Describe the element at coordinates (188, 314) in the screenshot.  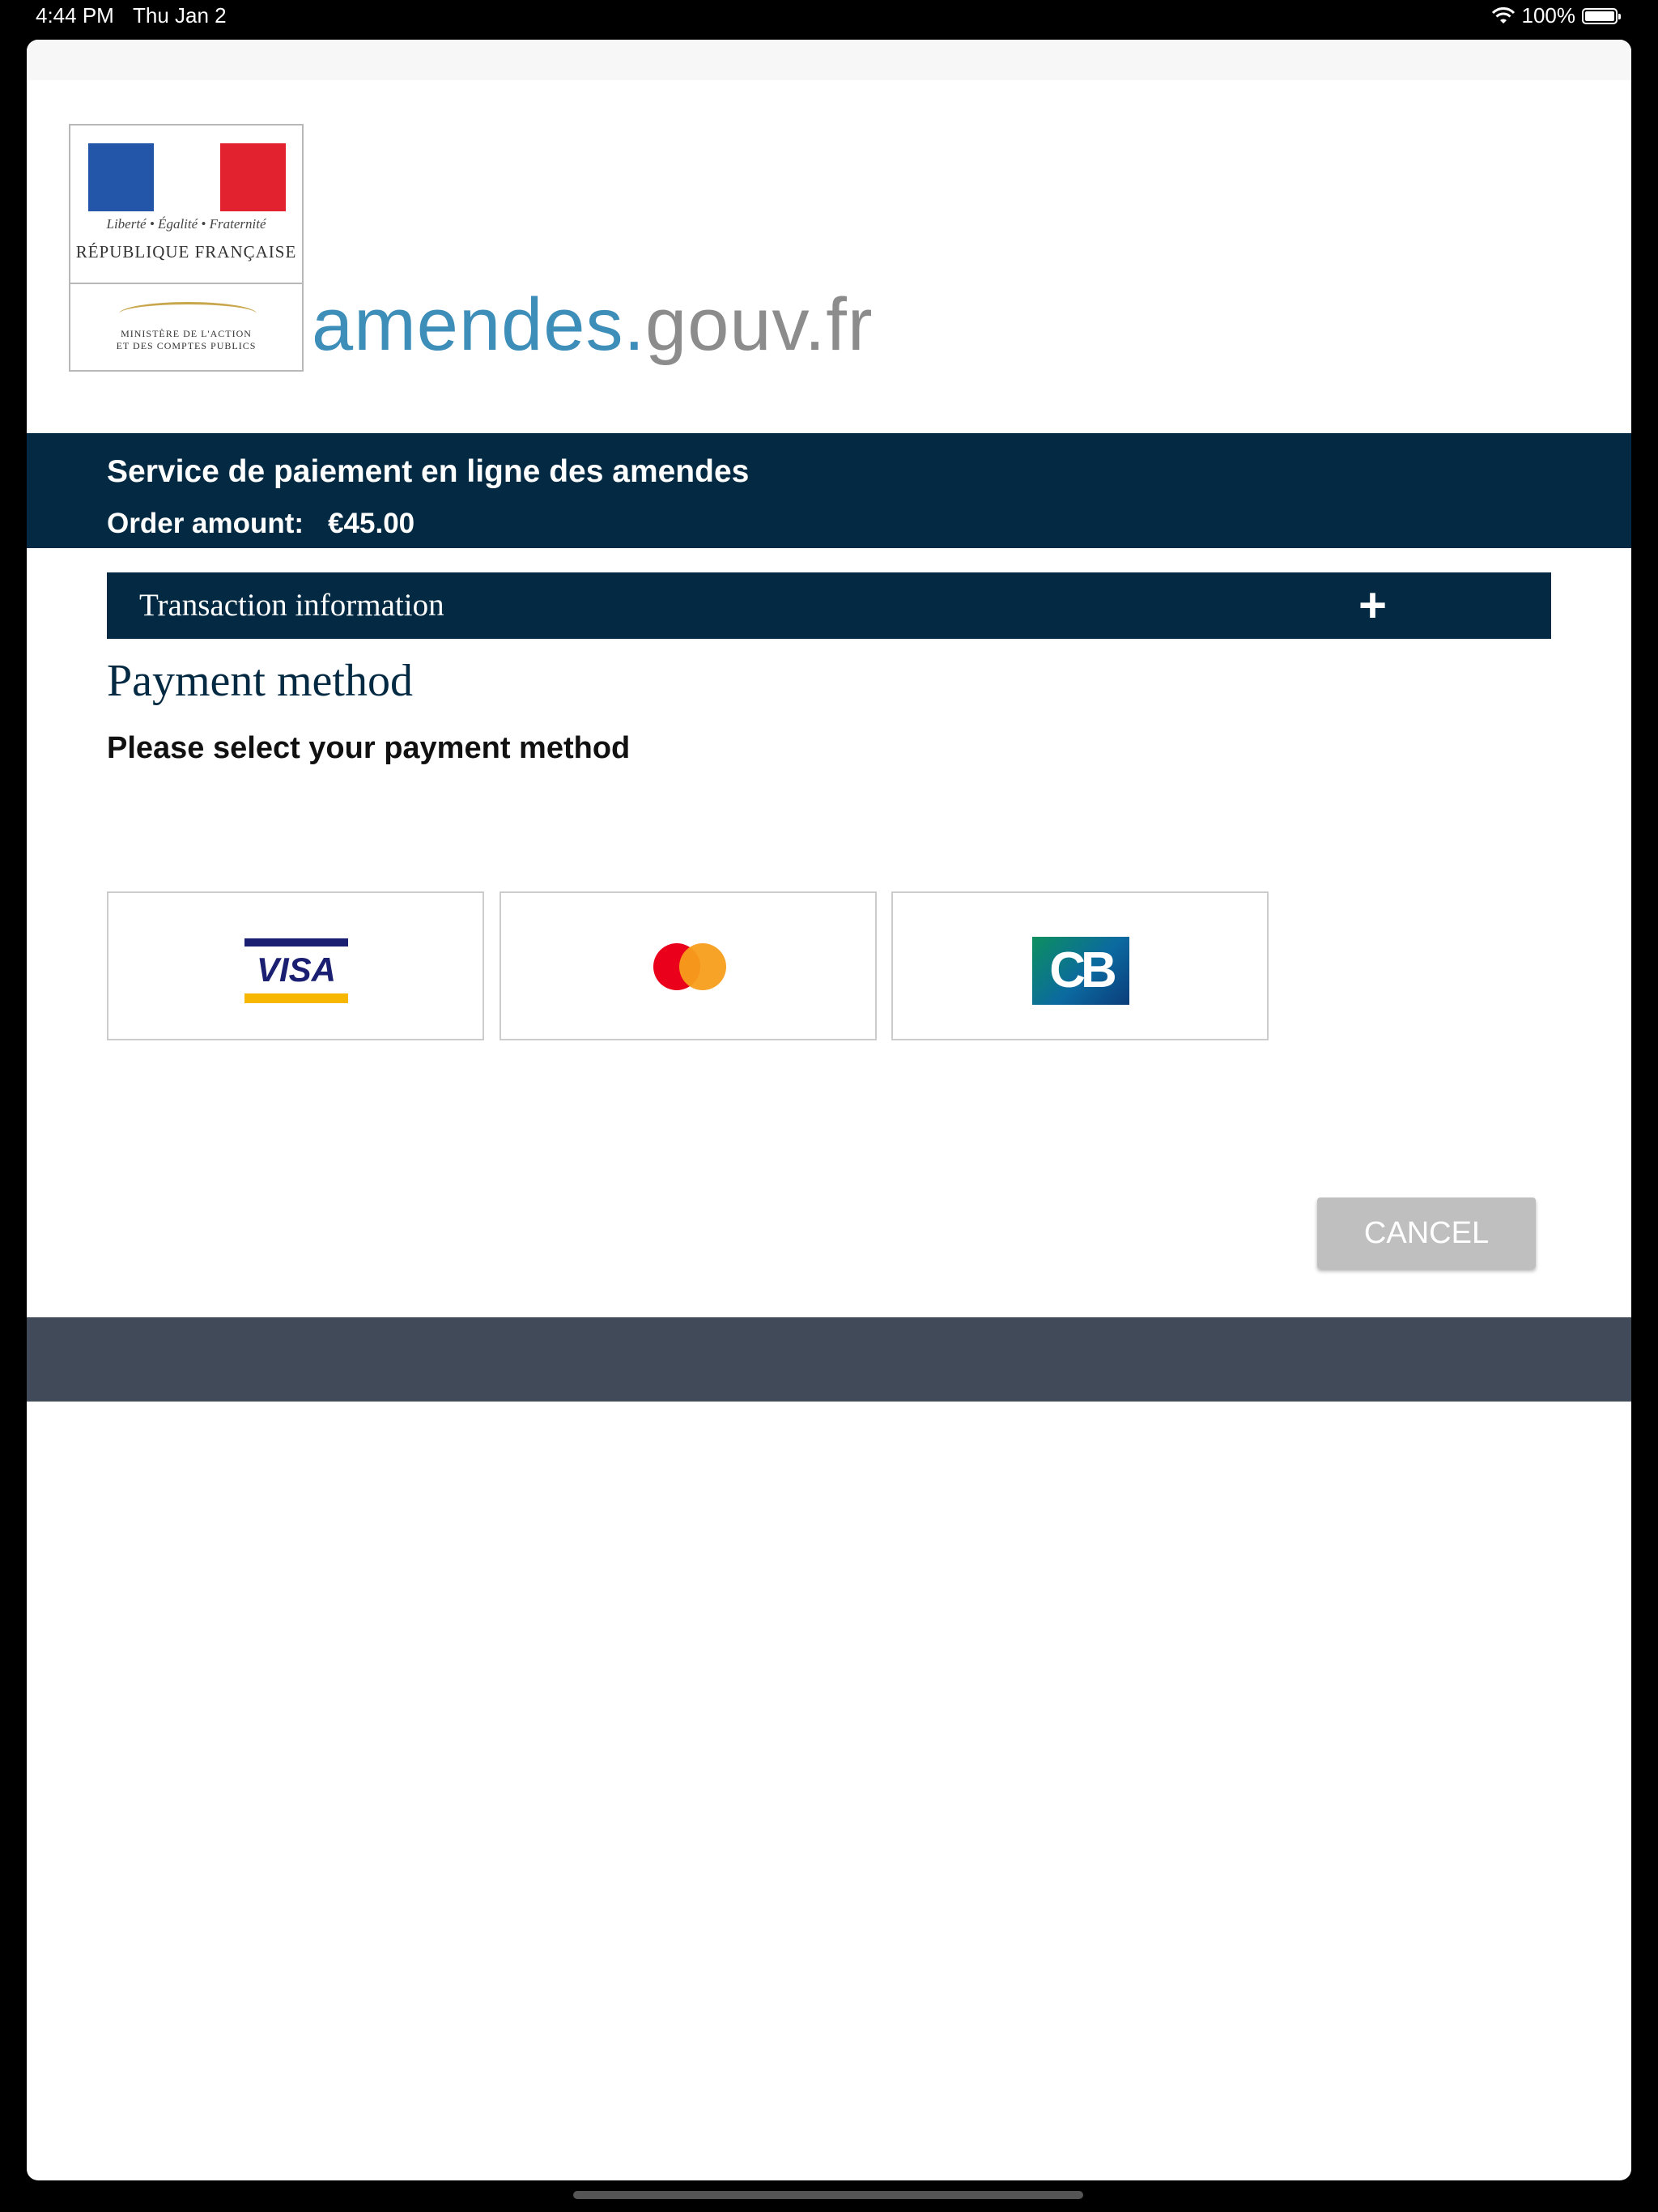
I see `ministry-arc-icon` at that location.